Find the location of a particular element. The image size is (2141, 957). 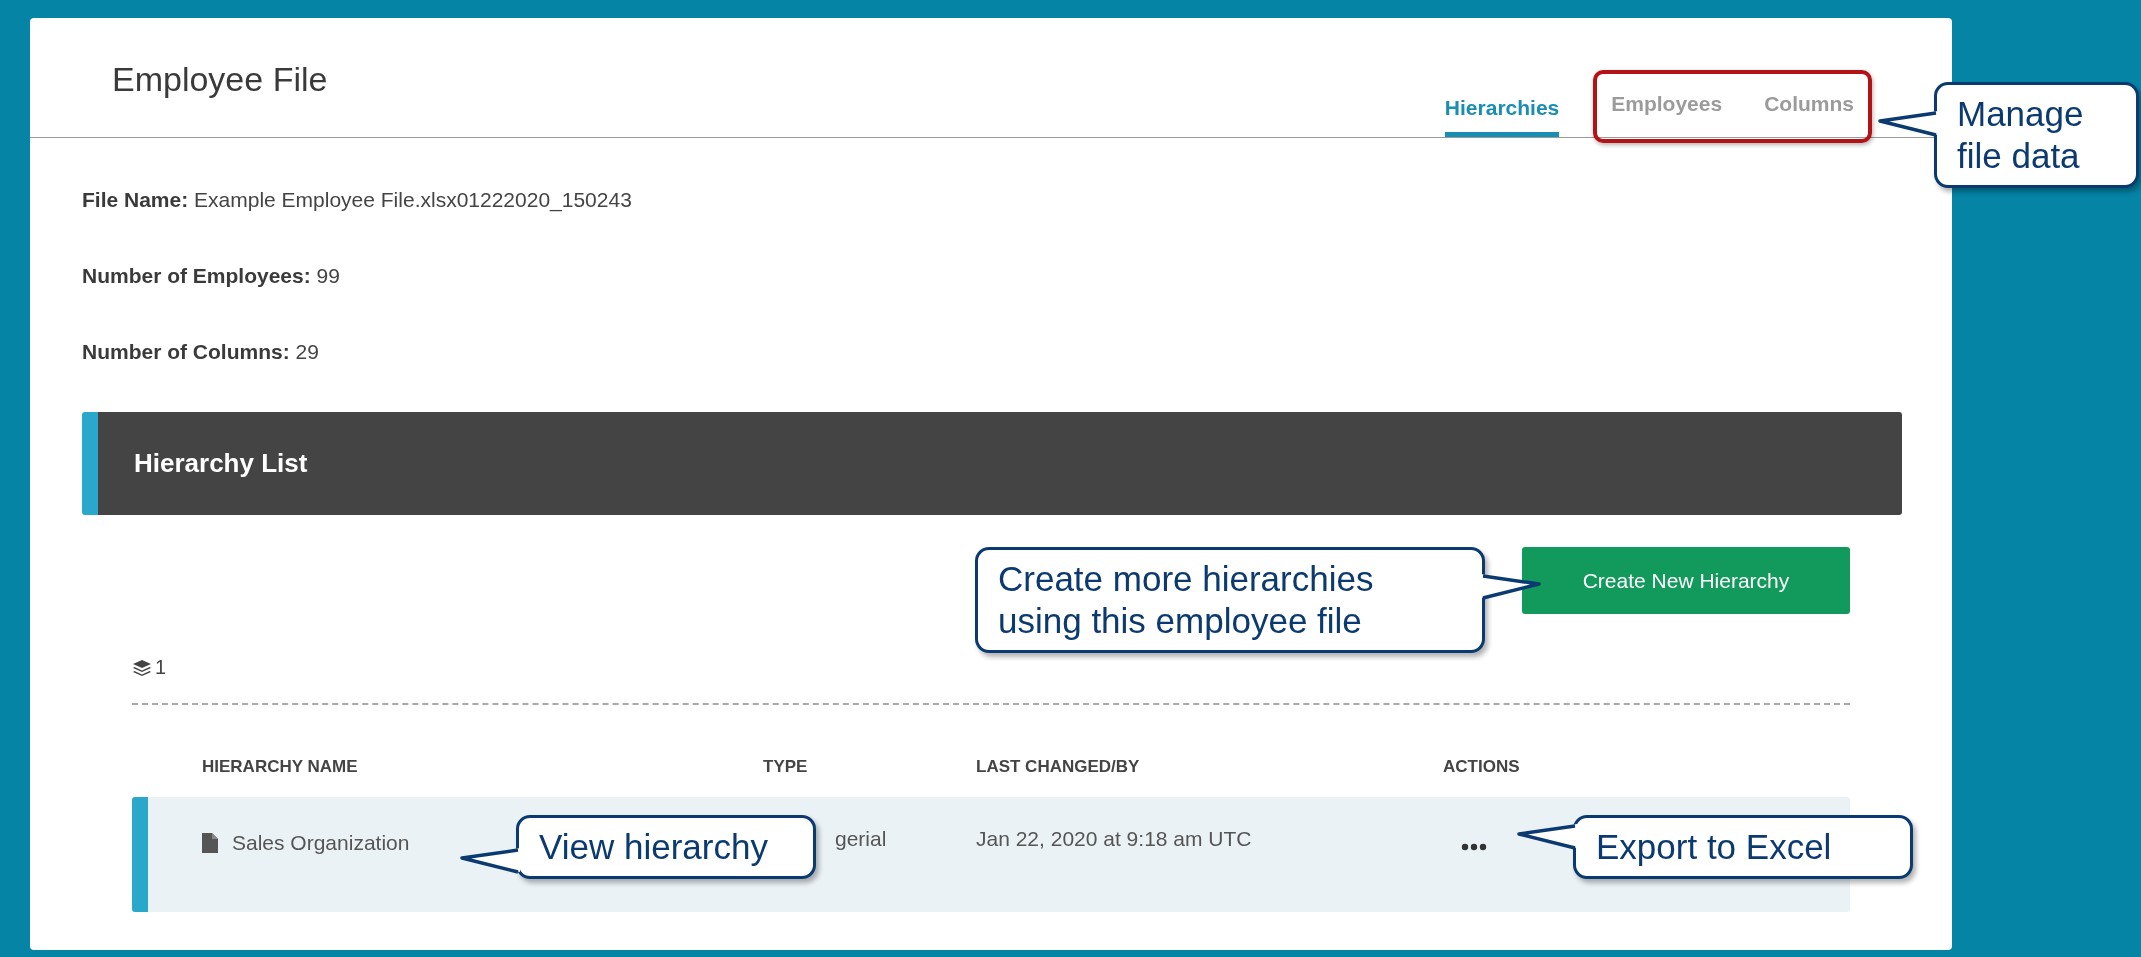

tab: Columns is located at coordinates (1809, 115).